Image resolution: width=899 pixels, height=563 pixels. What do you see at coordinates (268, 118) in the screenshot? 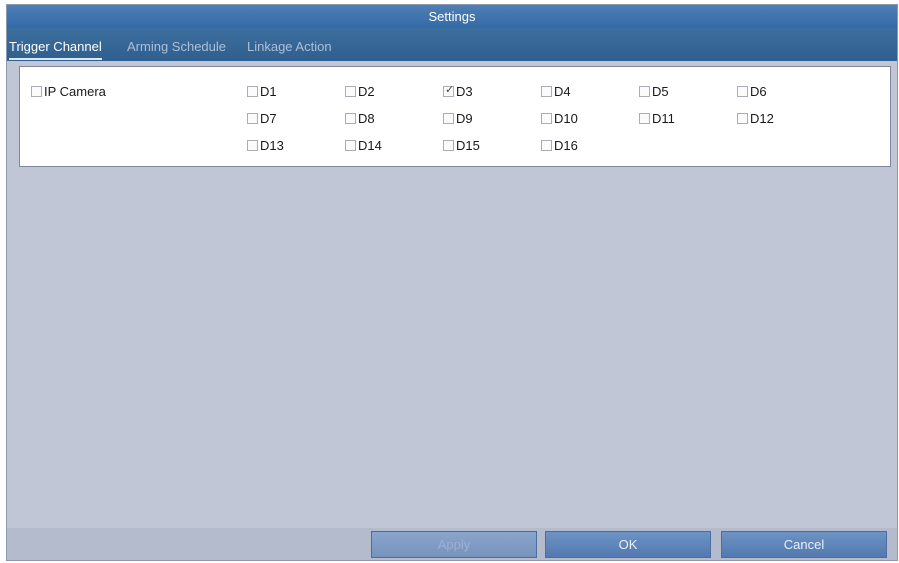
I see `channel-label: D7` at bounding box center [268, 118].